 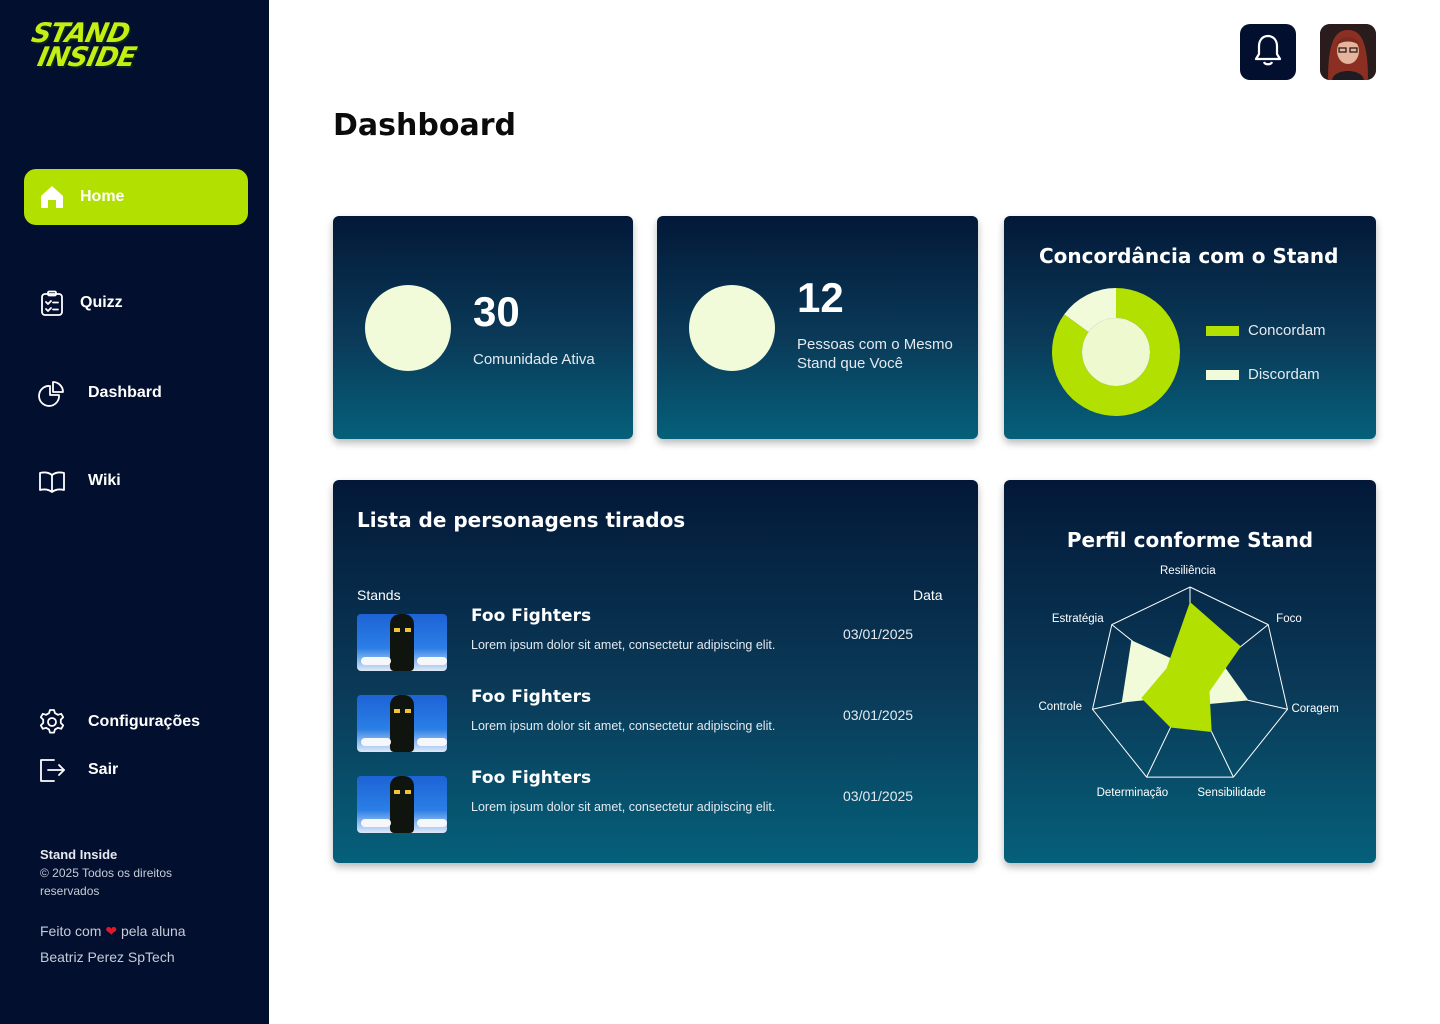 I want to click on radar-axis-label: Resiliência, so click(x=1188, y=571).